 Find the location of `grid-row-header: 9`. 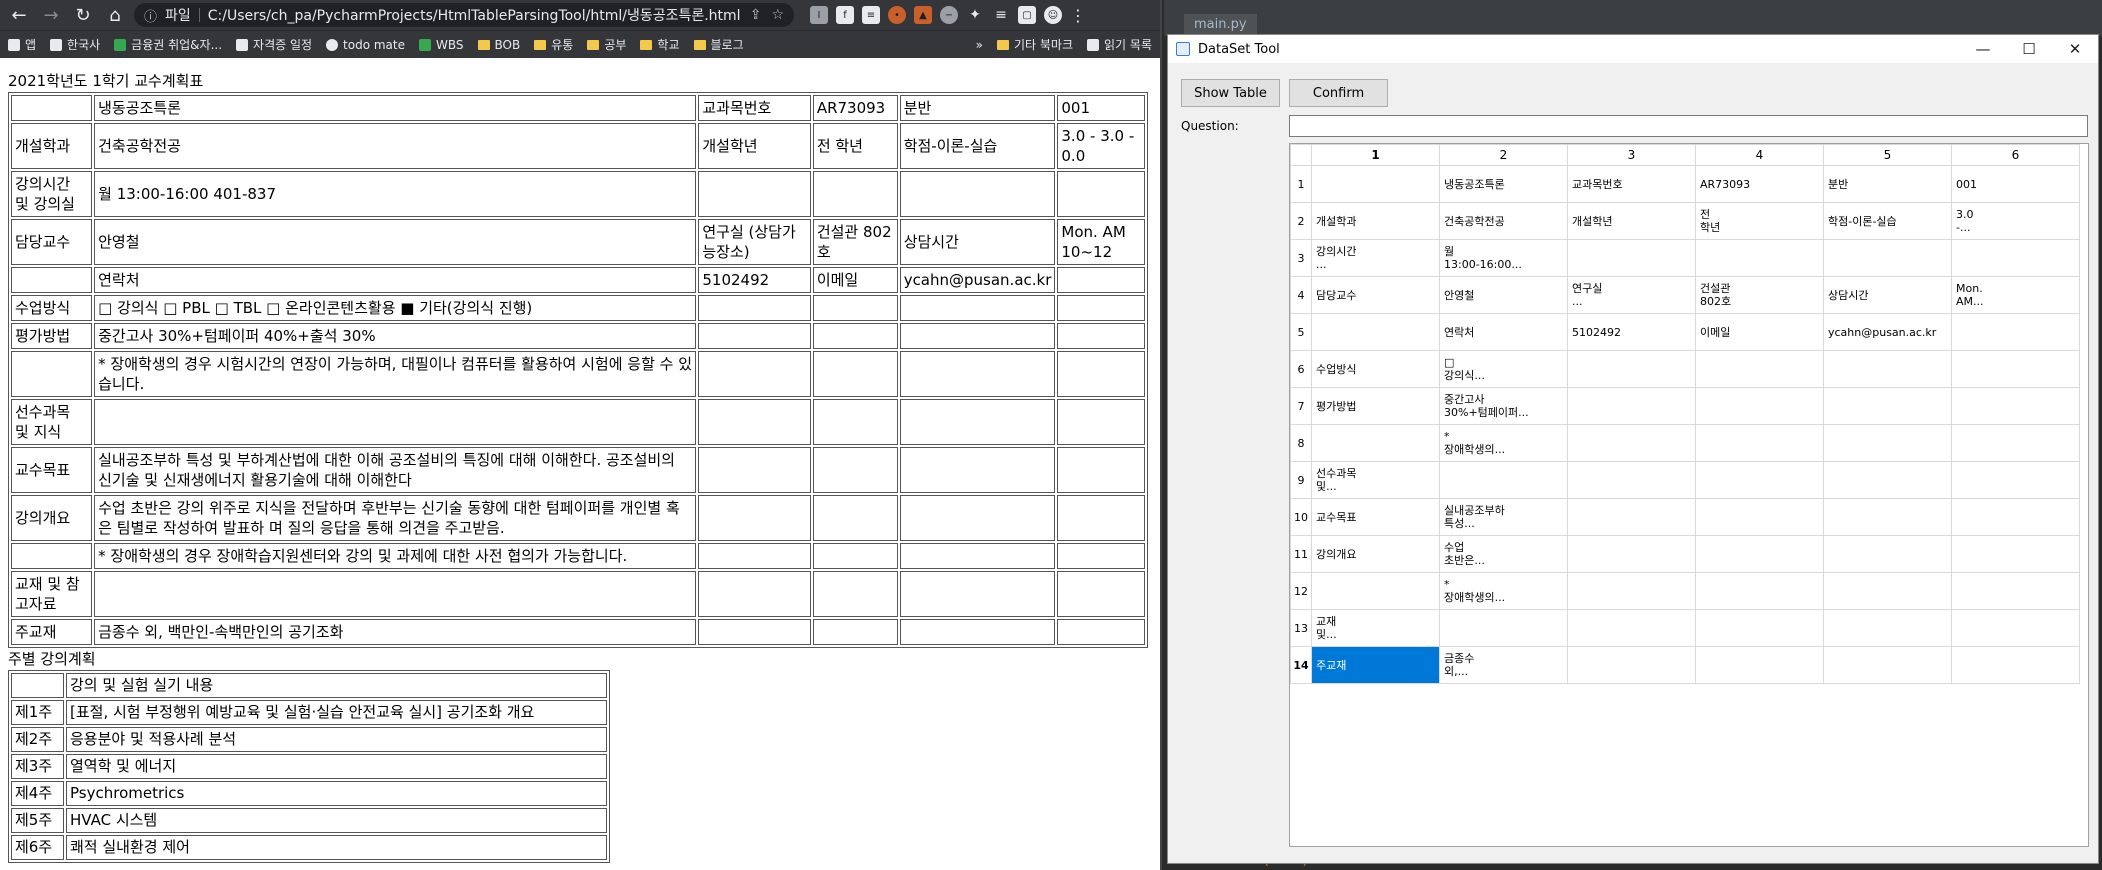

grid-row-header: 9 is located at coordinates (1301, 480).